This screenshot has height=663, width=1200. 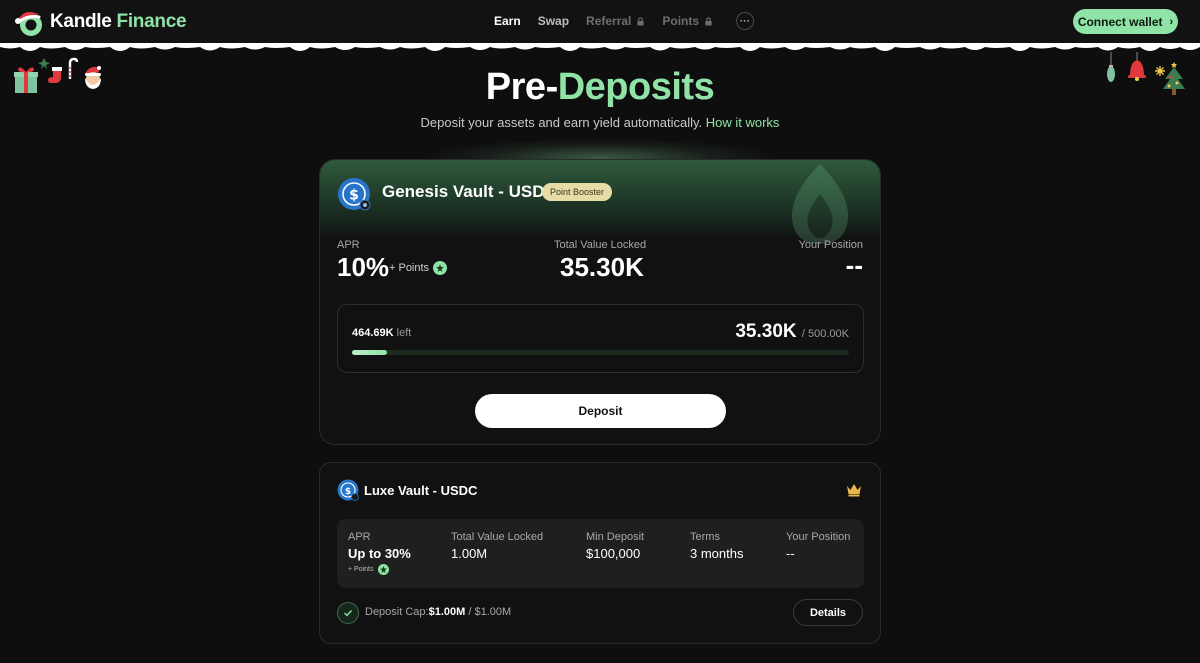 I want to click on cap-progress-text: 35.30K / 500.00K, so click(x=792, y=331).